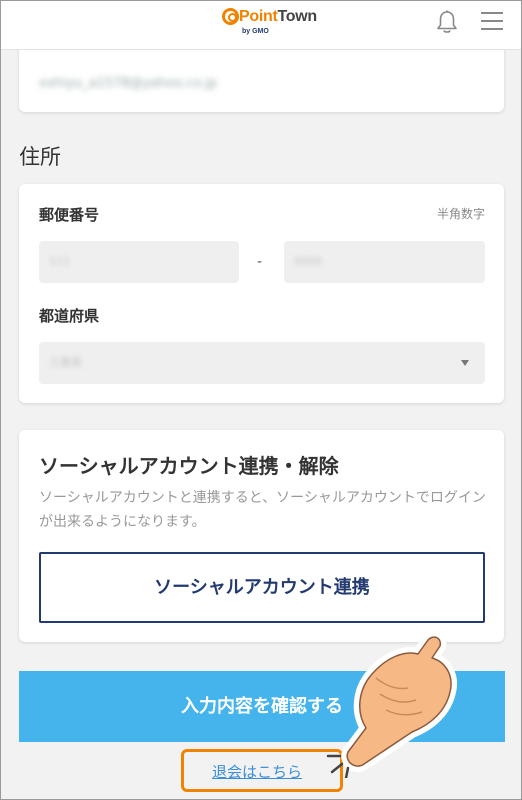 Image resolution: width=522 pixels, height=800 pixels. I want to click on postal-code-first-value: 111, so click(59, 261).